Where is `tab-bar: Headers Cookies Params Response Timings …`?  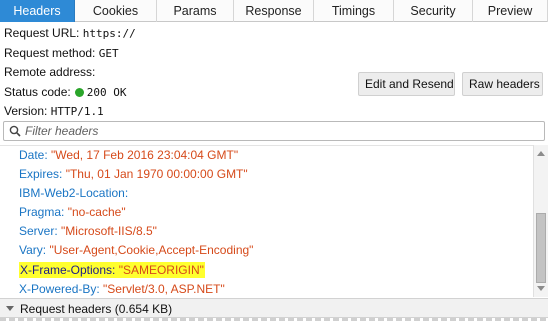
tab-bar: Headers Cookies Params Response Timings … is located at coordinates (274, 11).